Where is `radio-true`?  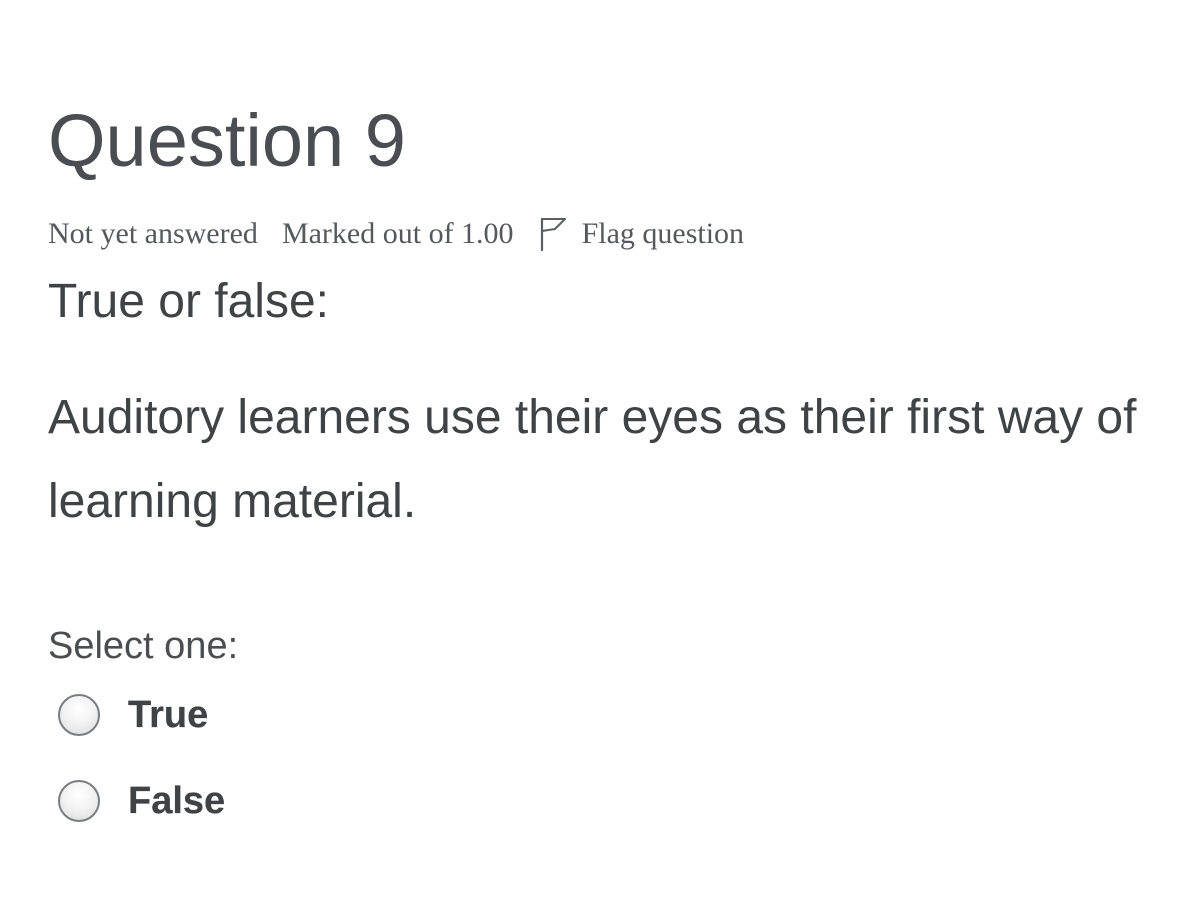
radio-true is located at coordinates (79, 715).